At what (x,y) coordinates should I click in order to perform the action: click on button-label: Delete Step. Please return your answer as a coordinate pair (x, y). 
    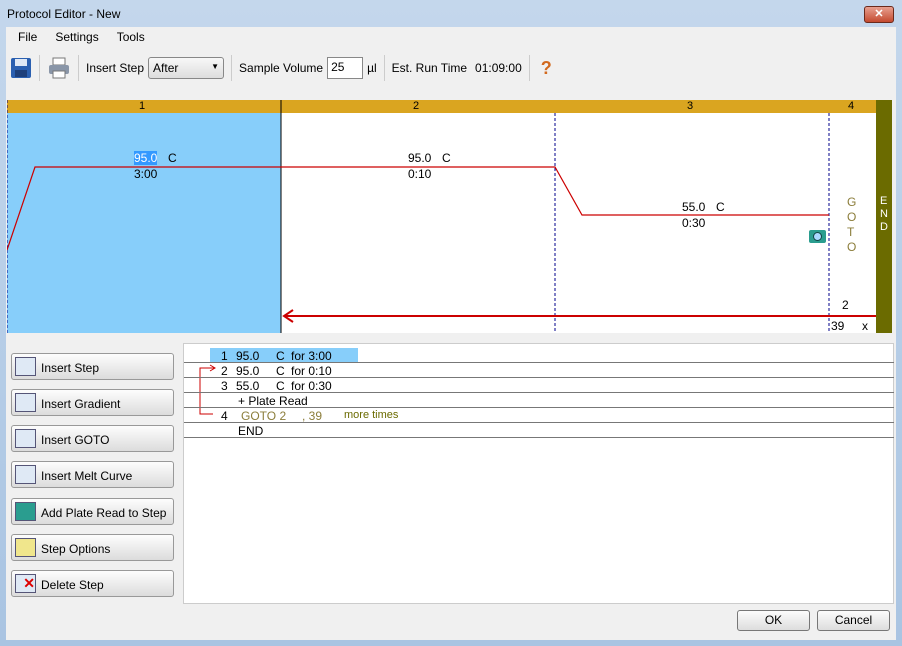
    Looking at the image, I should click on (72, 585).